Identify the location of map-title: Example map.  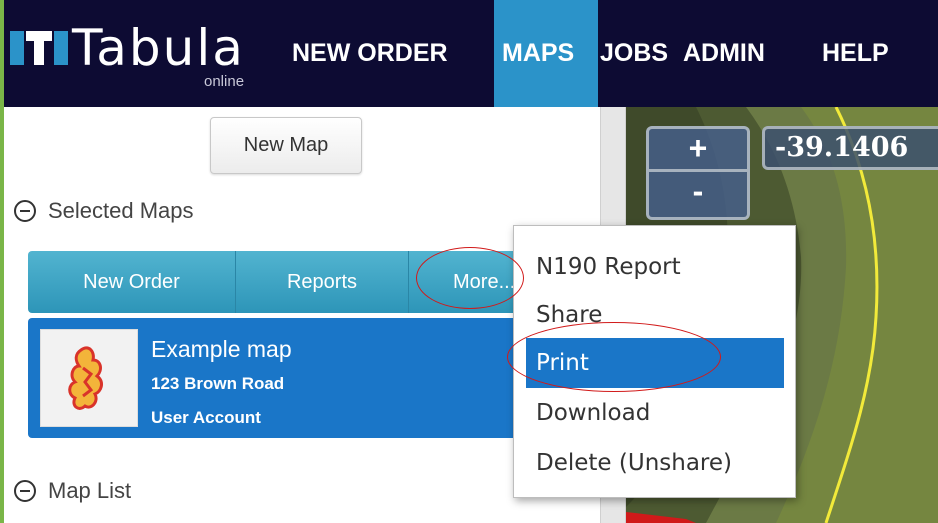
(221, 349).